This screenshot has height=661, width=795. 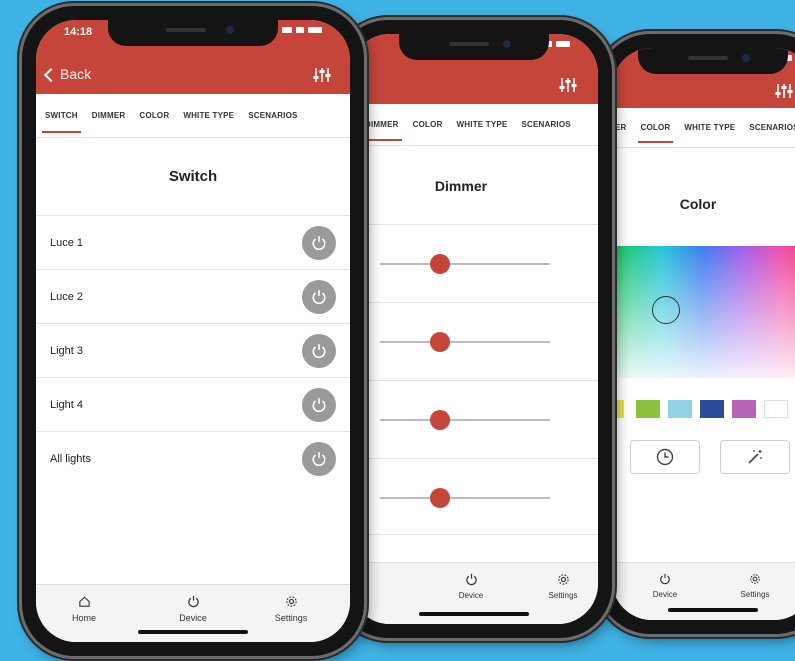 What do you see at coordinates (193, 350) in the screenshot?
I see `light-row-light-3: Light 3` at bounding box center [193, 350].